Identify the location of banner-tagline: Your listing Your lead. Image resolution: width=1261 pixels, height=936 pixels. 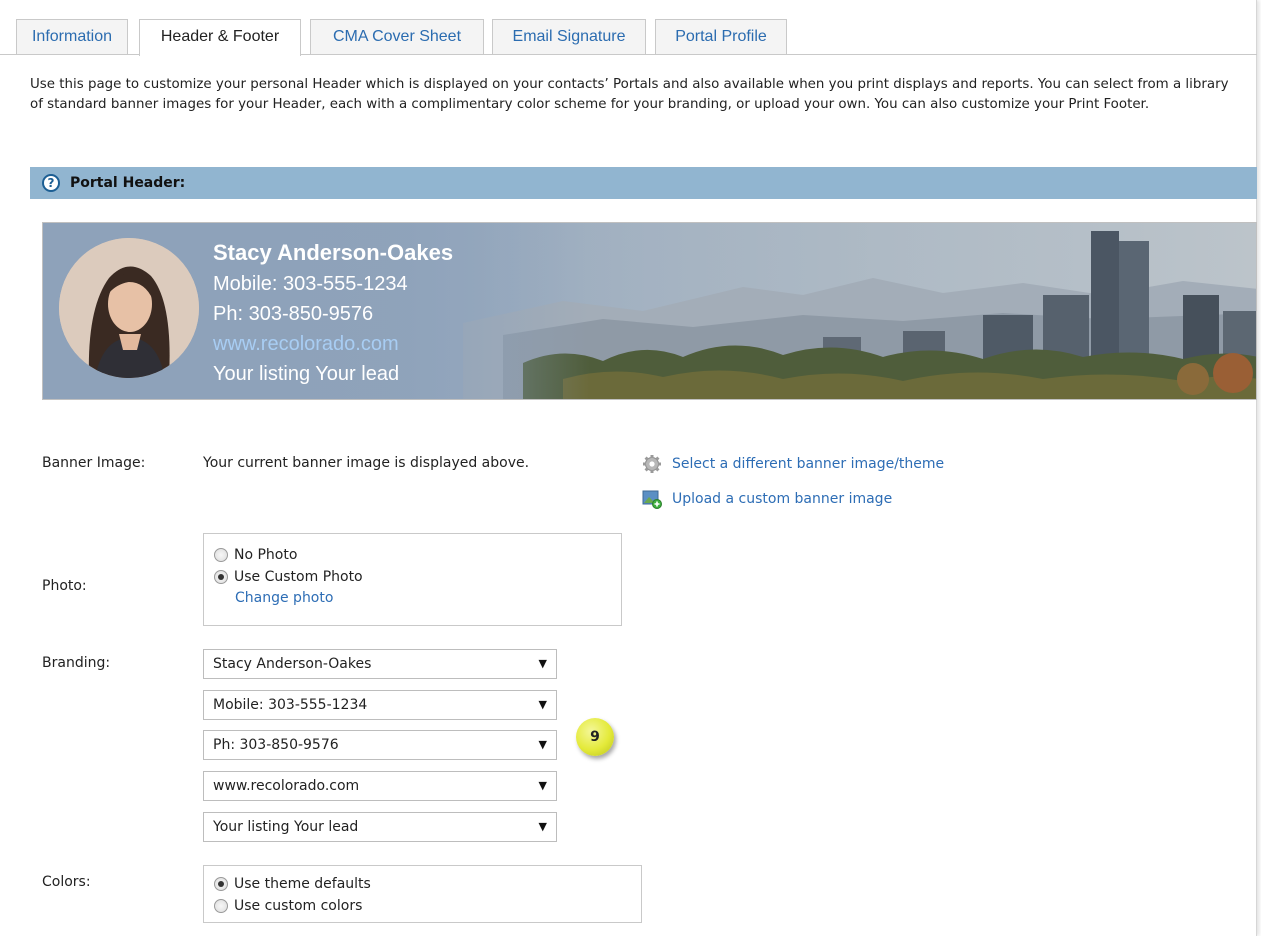
(306, 374).